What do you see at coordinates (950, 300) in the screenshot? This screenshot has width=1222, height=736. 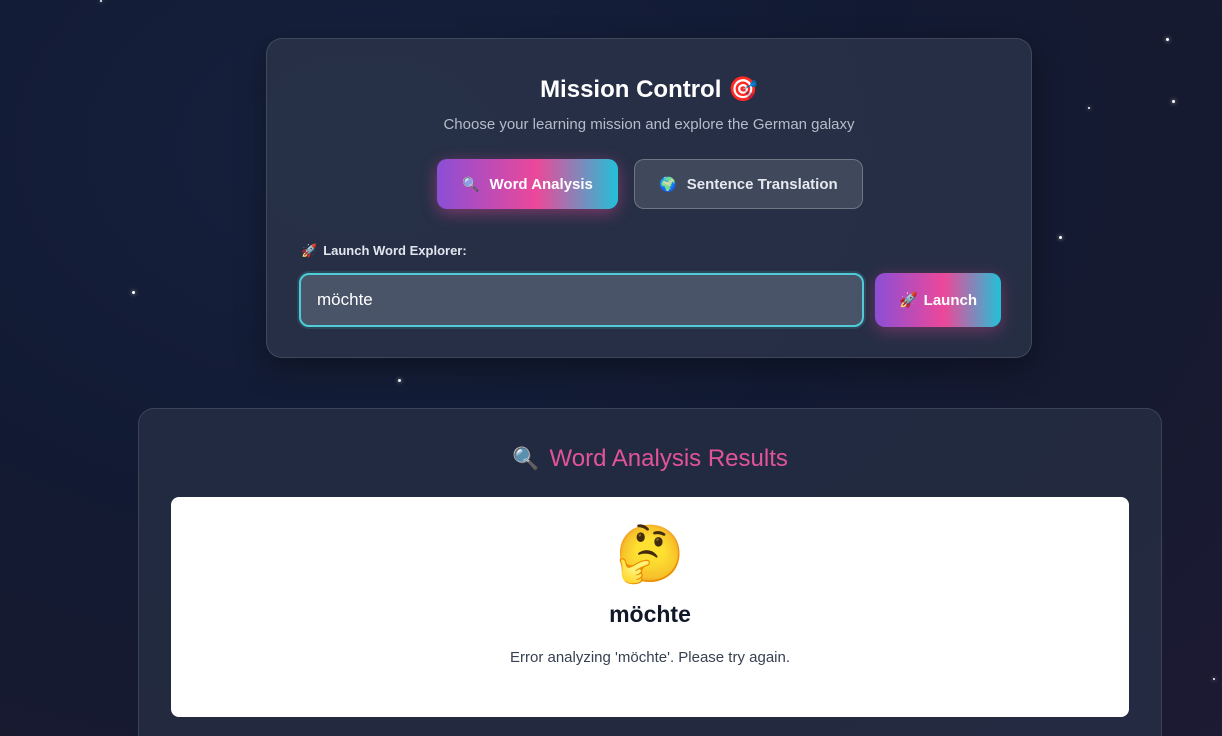 I see `launch-button-label: Launch` at bounding box center [950, 300].